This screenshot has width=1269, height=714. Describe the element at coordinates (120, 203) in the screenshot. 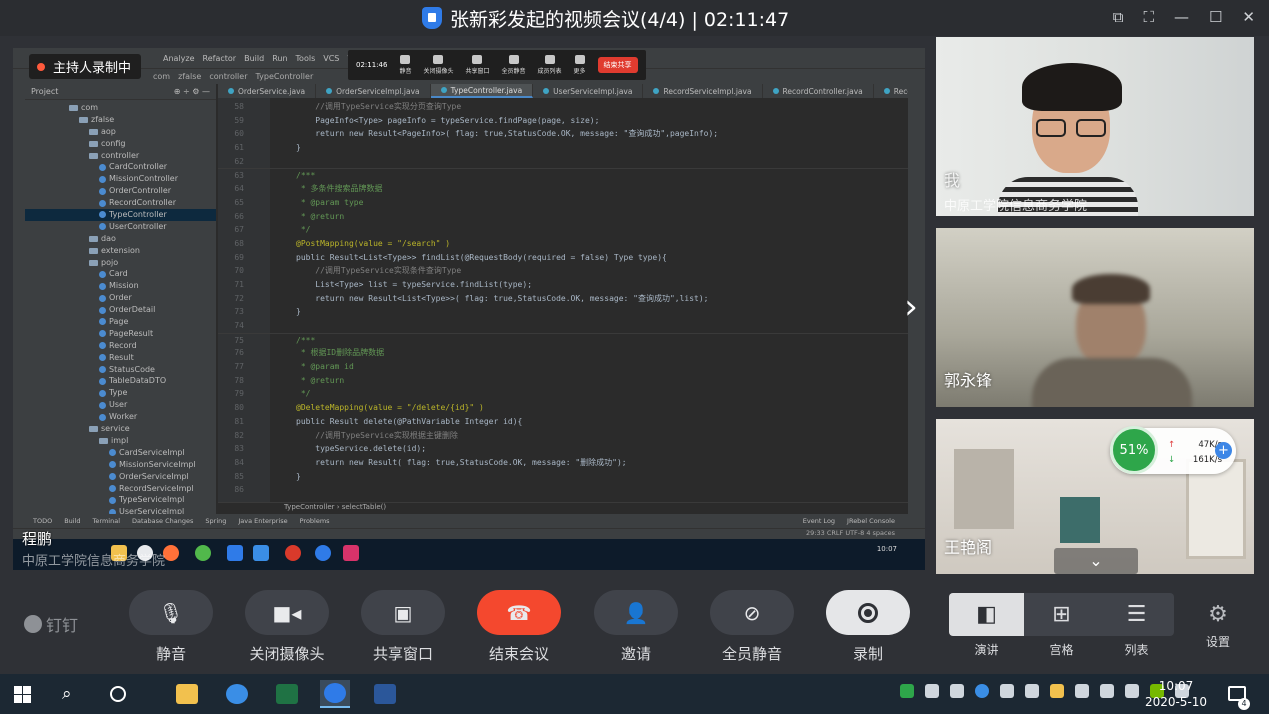

I see `tree-item: RecordController` at that location.